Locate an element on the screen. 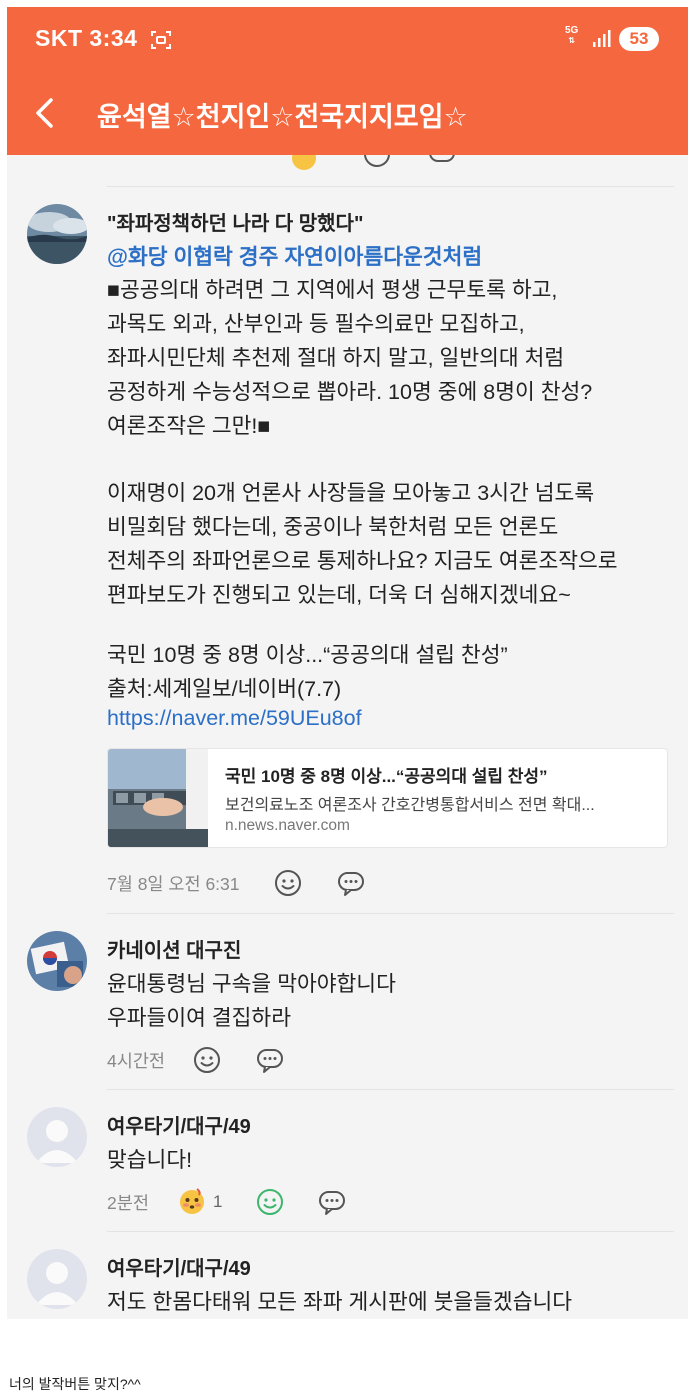  network-label: 5G is located at coordinates (572, 30).